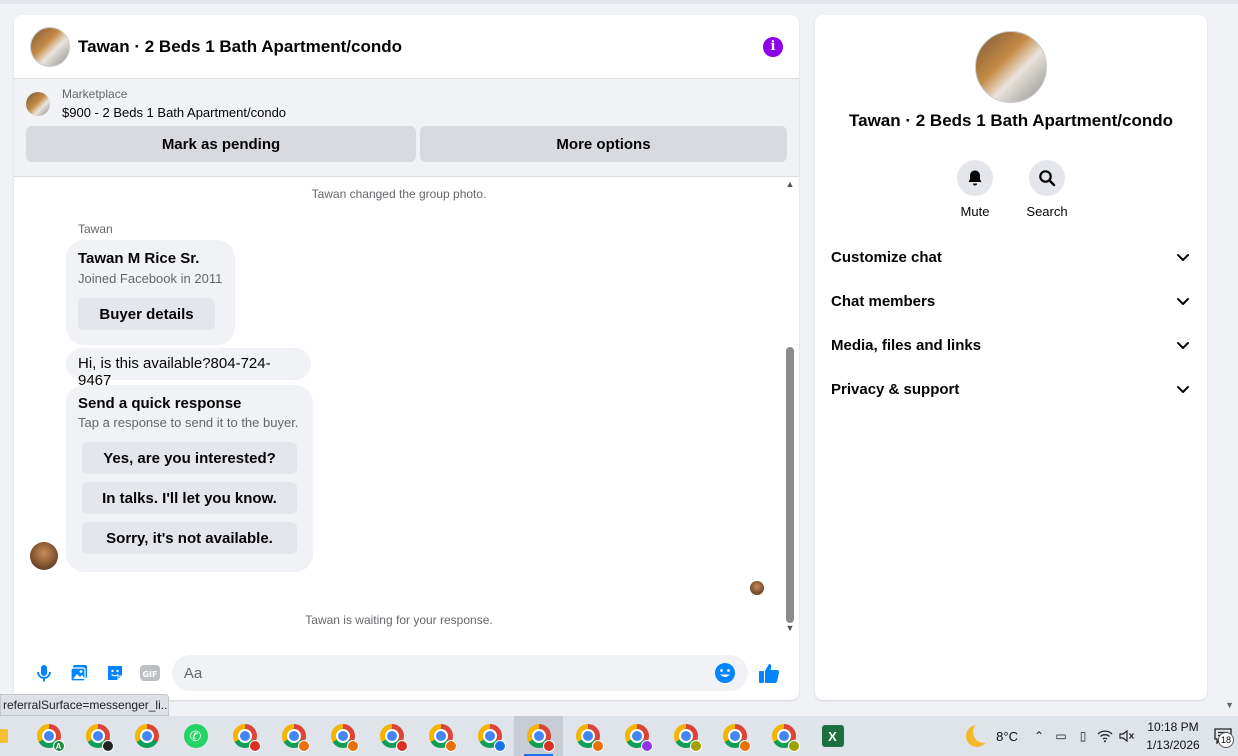 This screenshot has width=1238, height=756. What do you see at coordinates (538, 736) in the screenshot?
I see `taskbar-chrome-active-icon` at bounding box center [538, 736].